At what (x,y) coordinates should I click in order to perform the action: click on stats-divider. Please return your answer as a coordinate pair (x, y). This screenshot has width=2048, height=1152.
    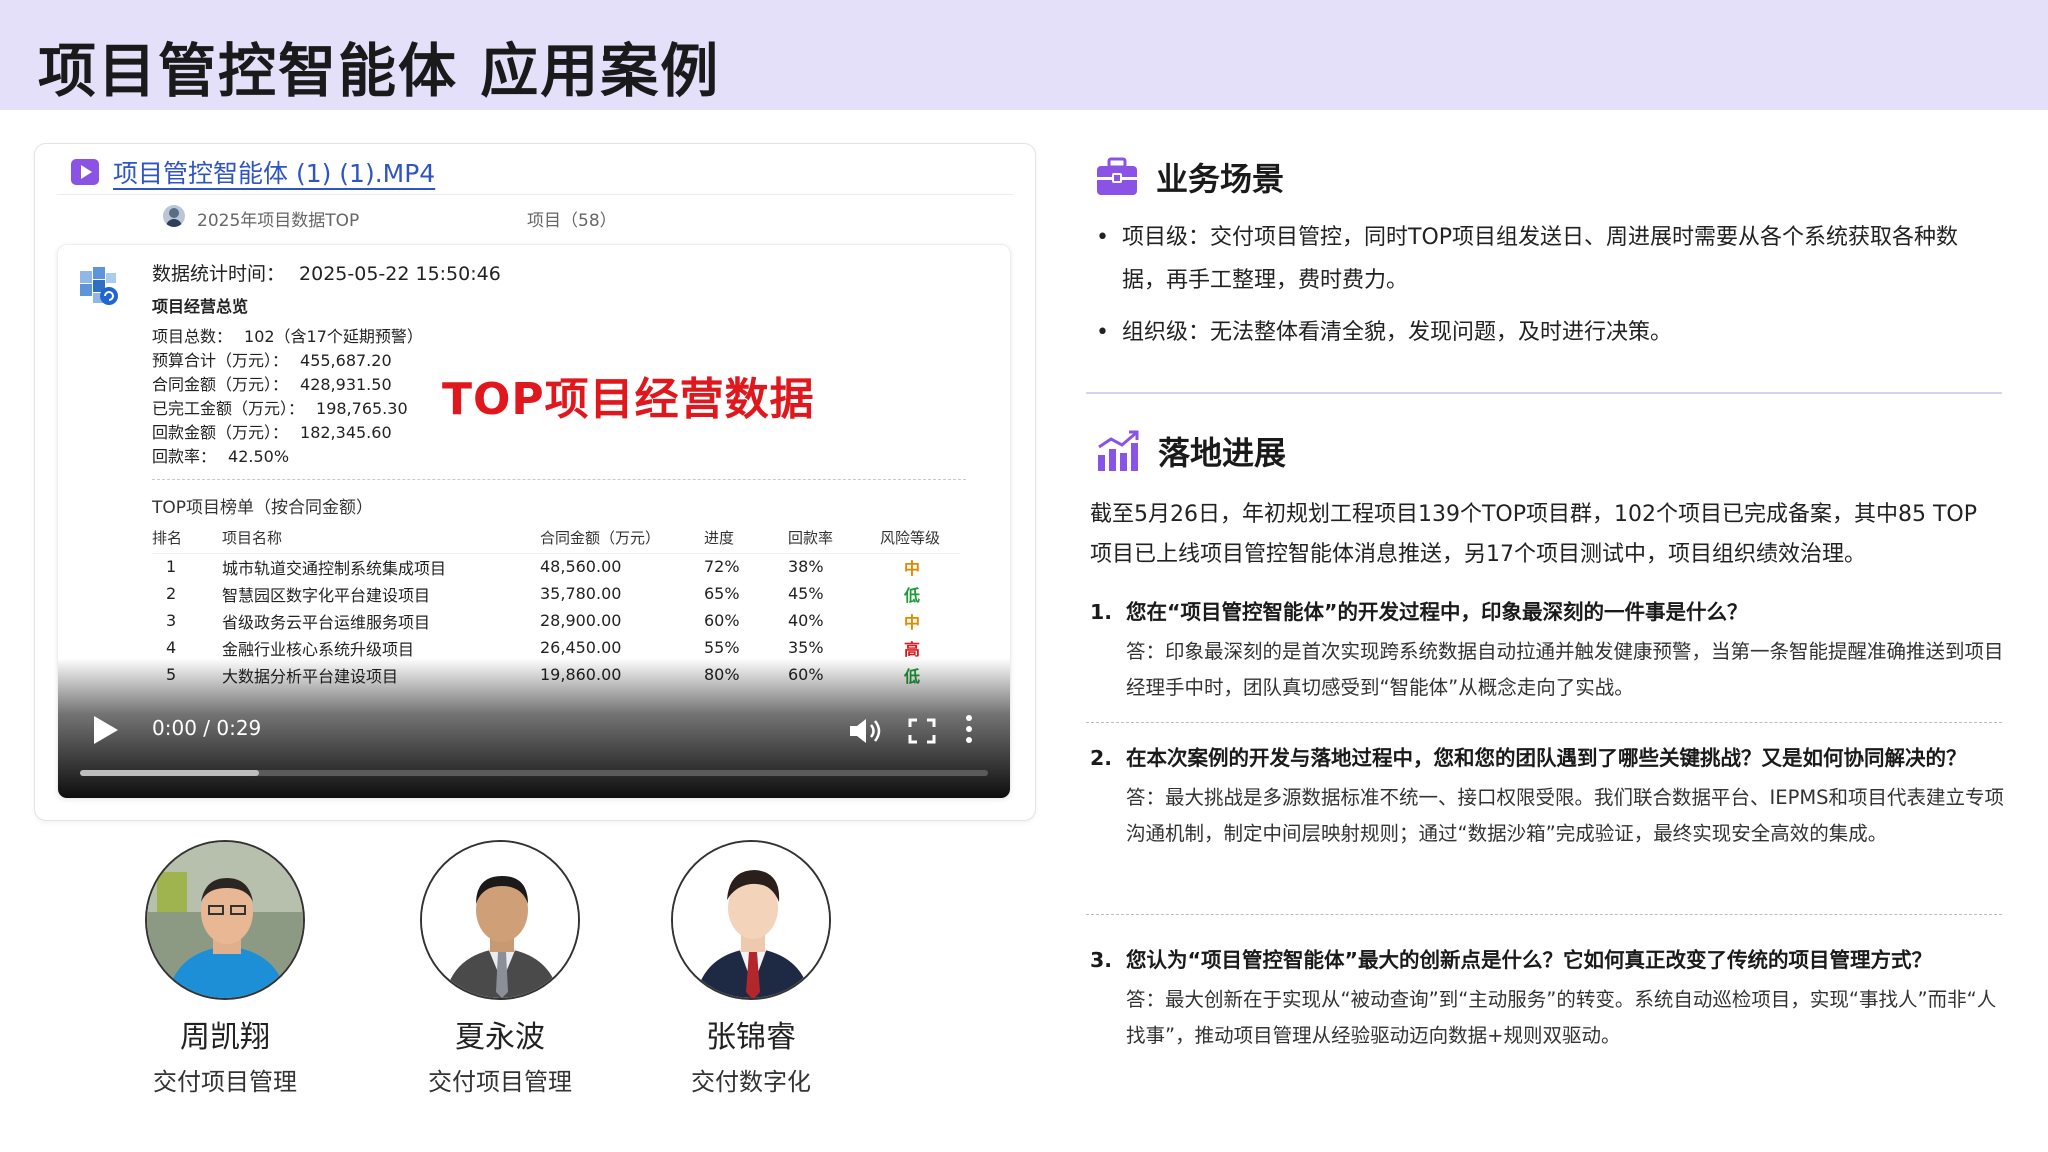
    Looking at the image, I should click on (559, 479).